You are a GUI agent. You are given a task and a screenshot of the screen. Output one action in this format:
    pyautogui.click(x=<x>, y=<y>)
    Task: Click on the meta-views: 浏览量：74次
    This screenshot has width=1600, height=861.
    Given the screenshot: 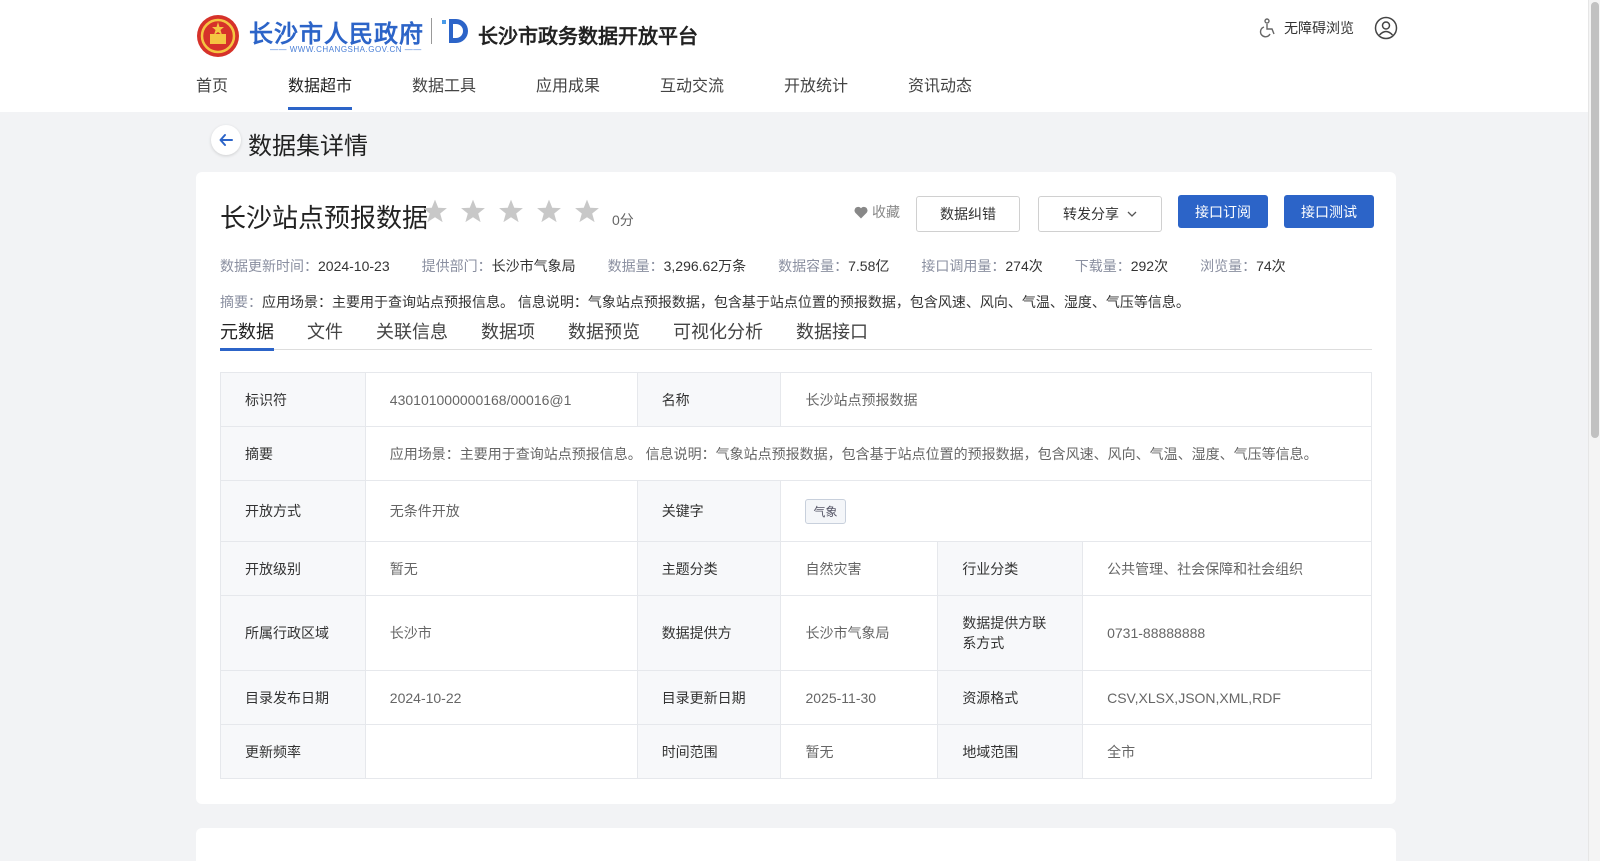 What is the action you would take?
    pyautogui.click(x=1243, y=266)
    